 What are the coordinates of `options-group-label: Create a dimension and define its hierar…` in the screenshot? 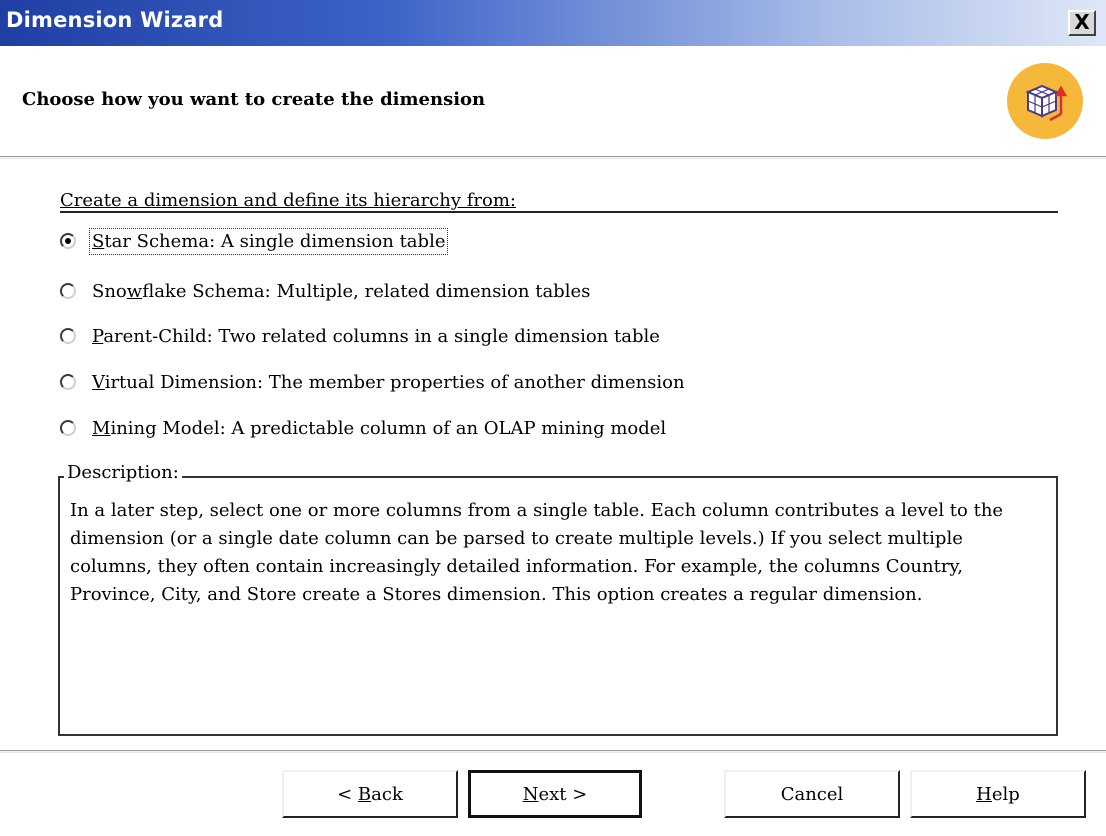 It's located at (288, 200).